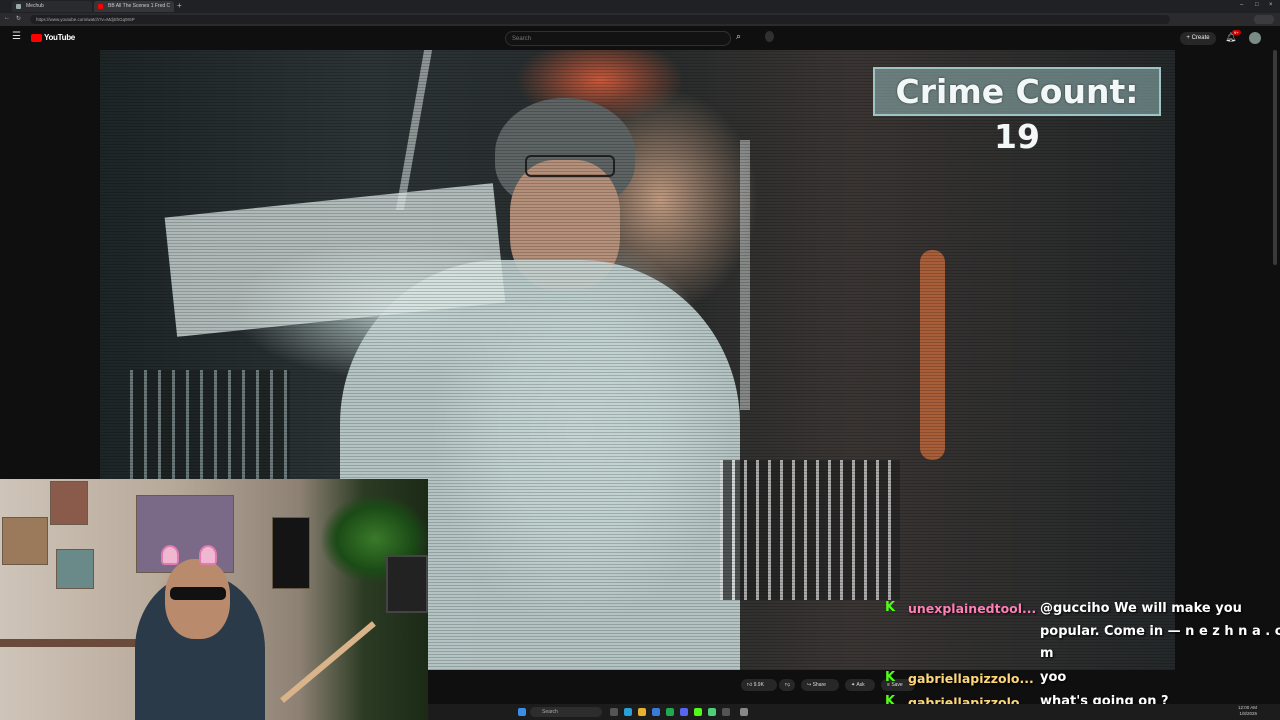 Image resolution: width=1280 pixels, height=720 pixels. What do you see at coordinates (198, 593) in the screenshot?
I see `sunglasses` at bounding box center [198, 593].